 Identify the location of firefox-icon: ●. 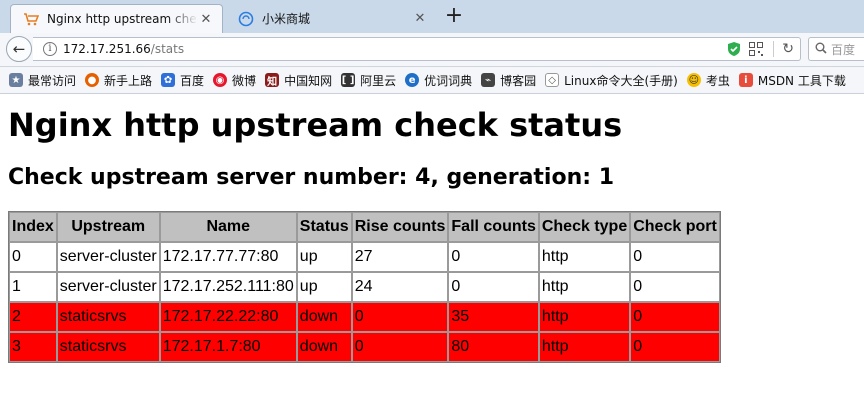
(92, 80).